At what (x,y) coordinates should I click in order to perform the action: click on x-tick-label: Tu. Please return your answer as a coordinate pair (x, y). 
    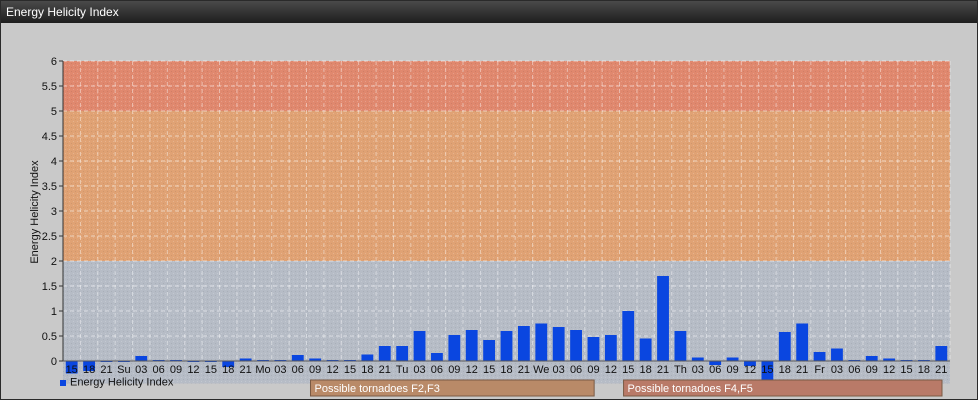
    Looking at the image, I should click on (402, 370).